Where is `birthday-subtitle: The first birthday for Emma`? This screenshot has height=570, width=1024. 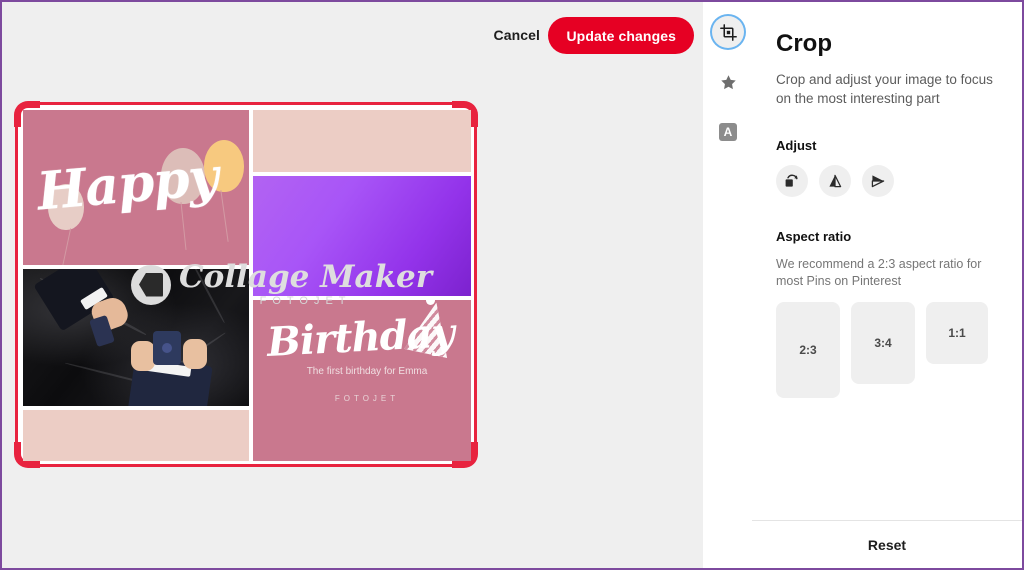 birthday-subtitle: The first birthday for Emma is located at coordinates (367, 371).